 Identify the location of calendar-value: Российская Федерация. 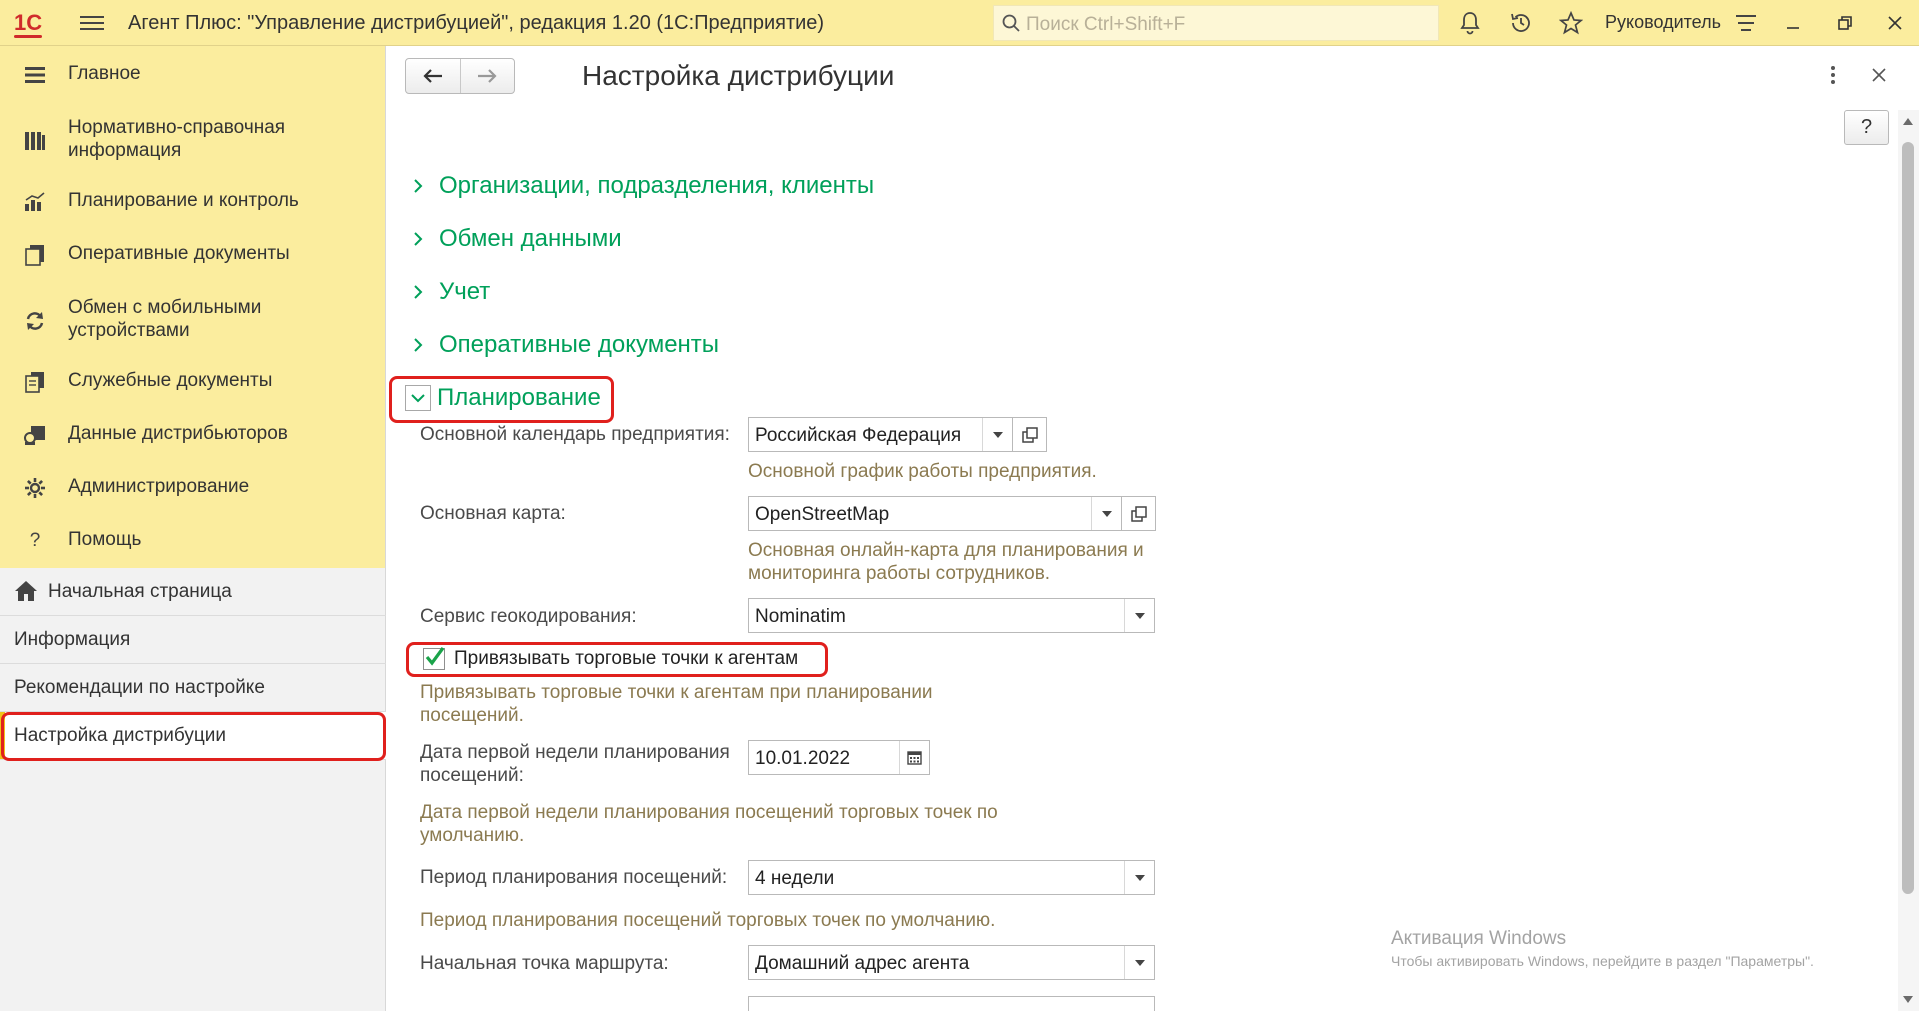
(858, 435).